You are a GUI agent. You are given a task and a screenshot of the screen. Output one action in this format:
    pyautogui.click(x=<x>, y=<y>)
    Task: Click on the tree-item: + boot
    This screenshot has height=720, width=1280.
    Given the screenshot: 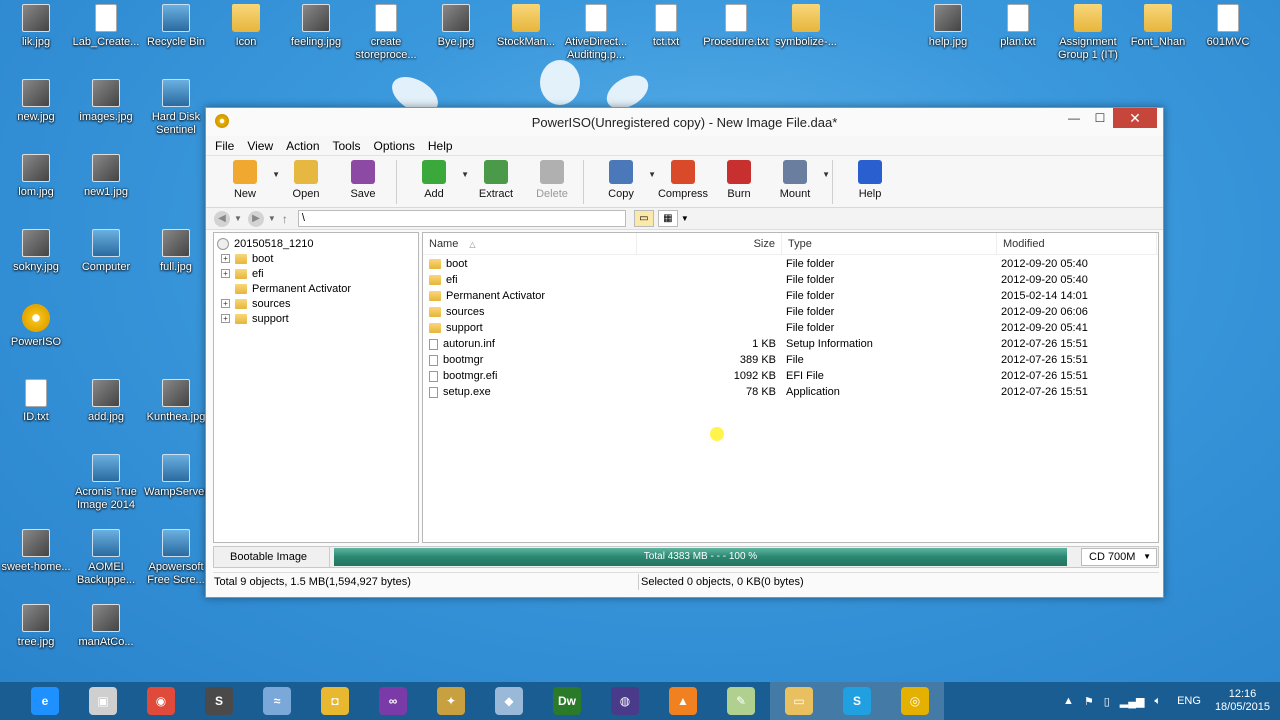 What is the action you would take?
    pyautogui.click(x=316, y=258)
    